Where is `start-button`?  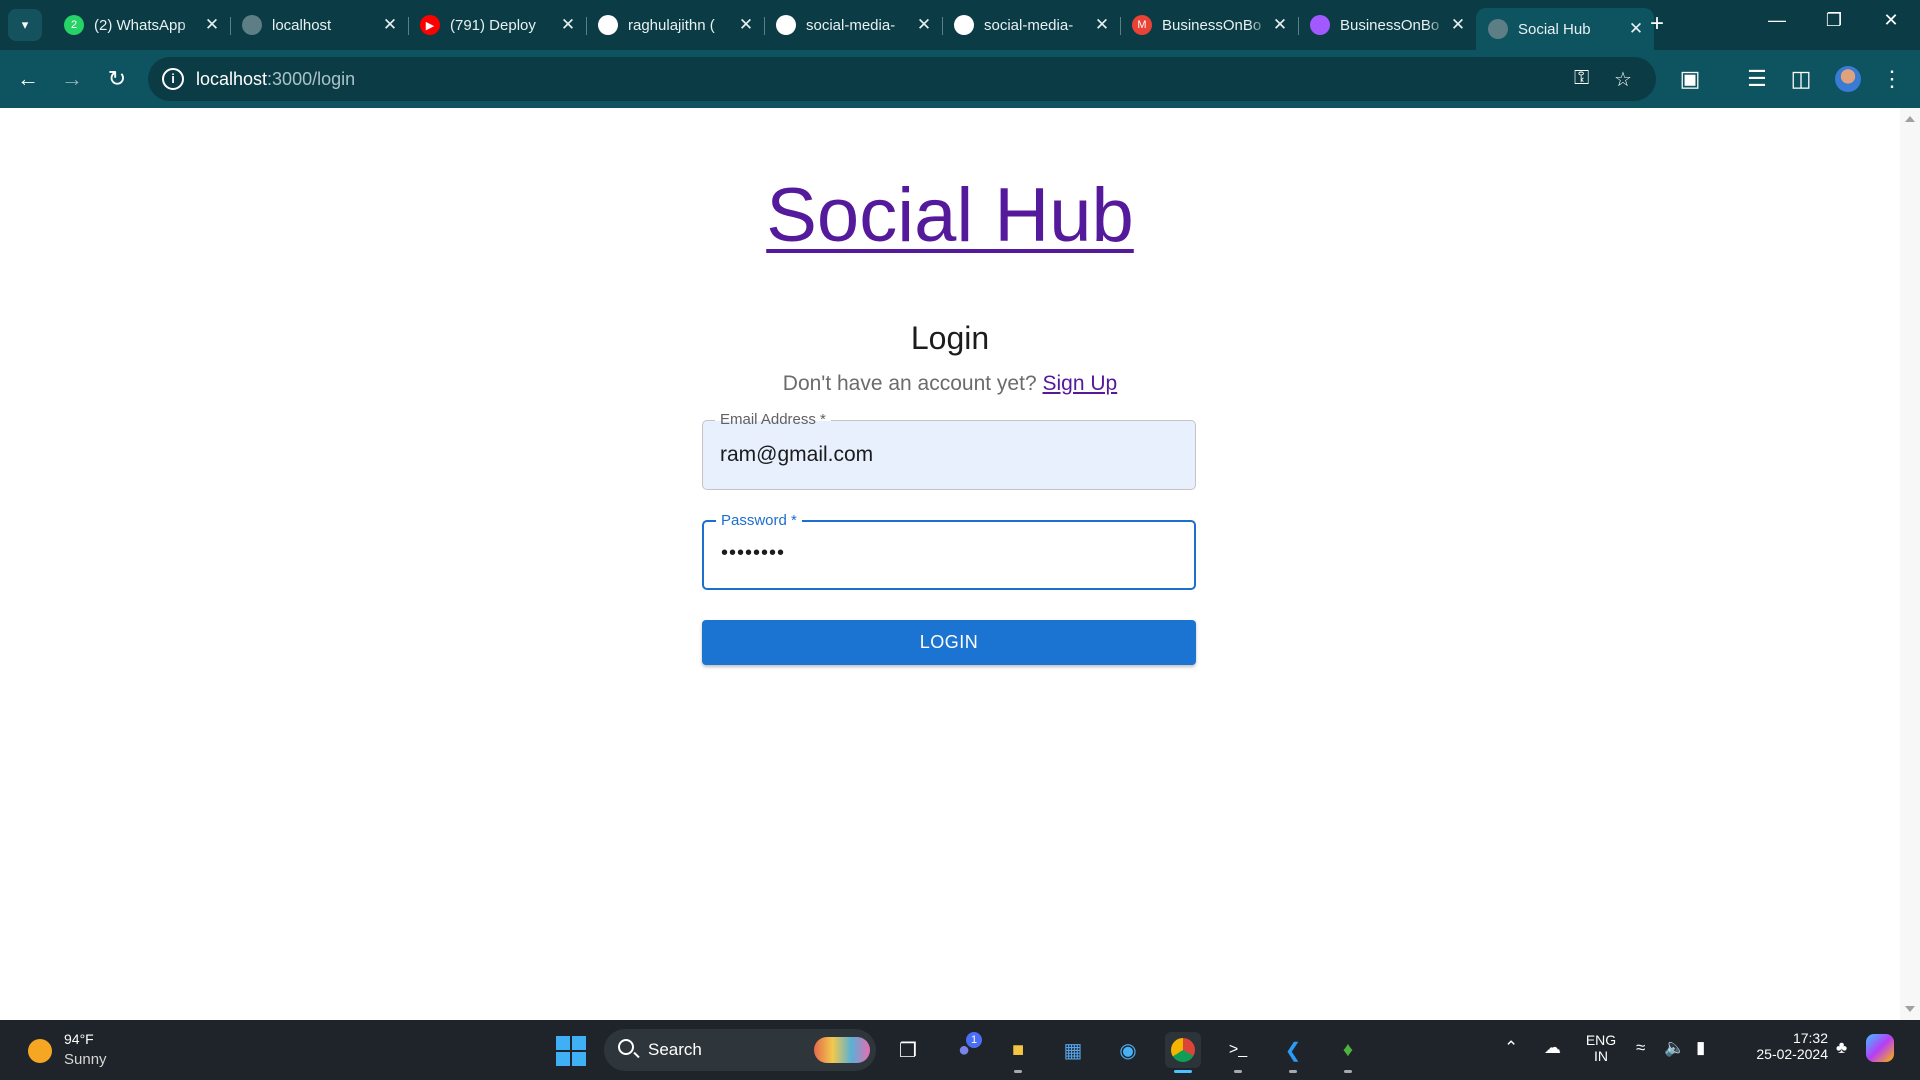 start-button is located at coordinates (571, 1051).